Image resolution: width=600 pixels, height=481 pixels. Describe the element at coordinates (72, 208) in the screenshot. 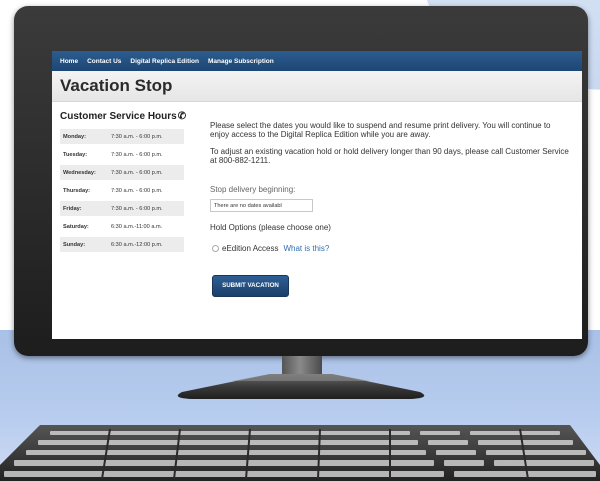

I see `hours-day: Friday:` at that location.